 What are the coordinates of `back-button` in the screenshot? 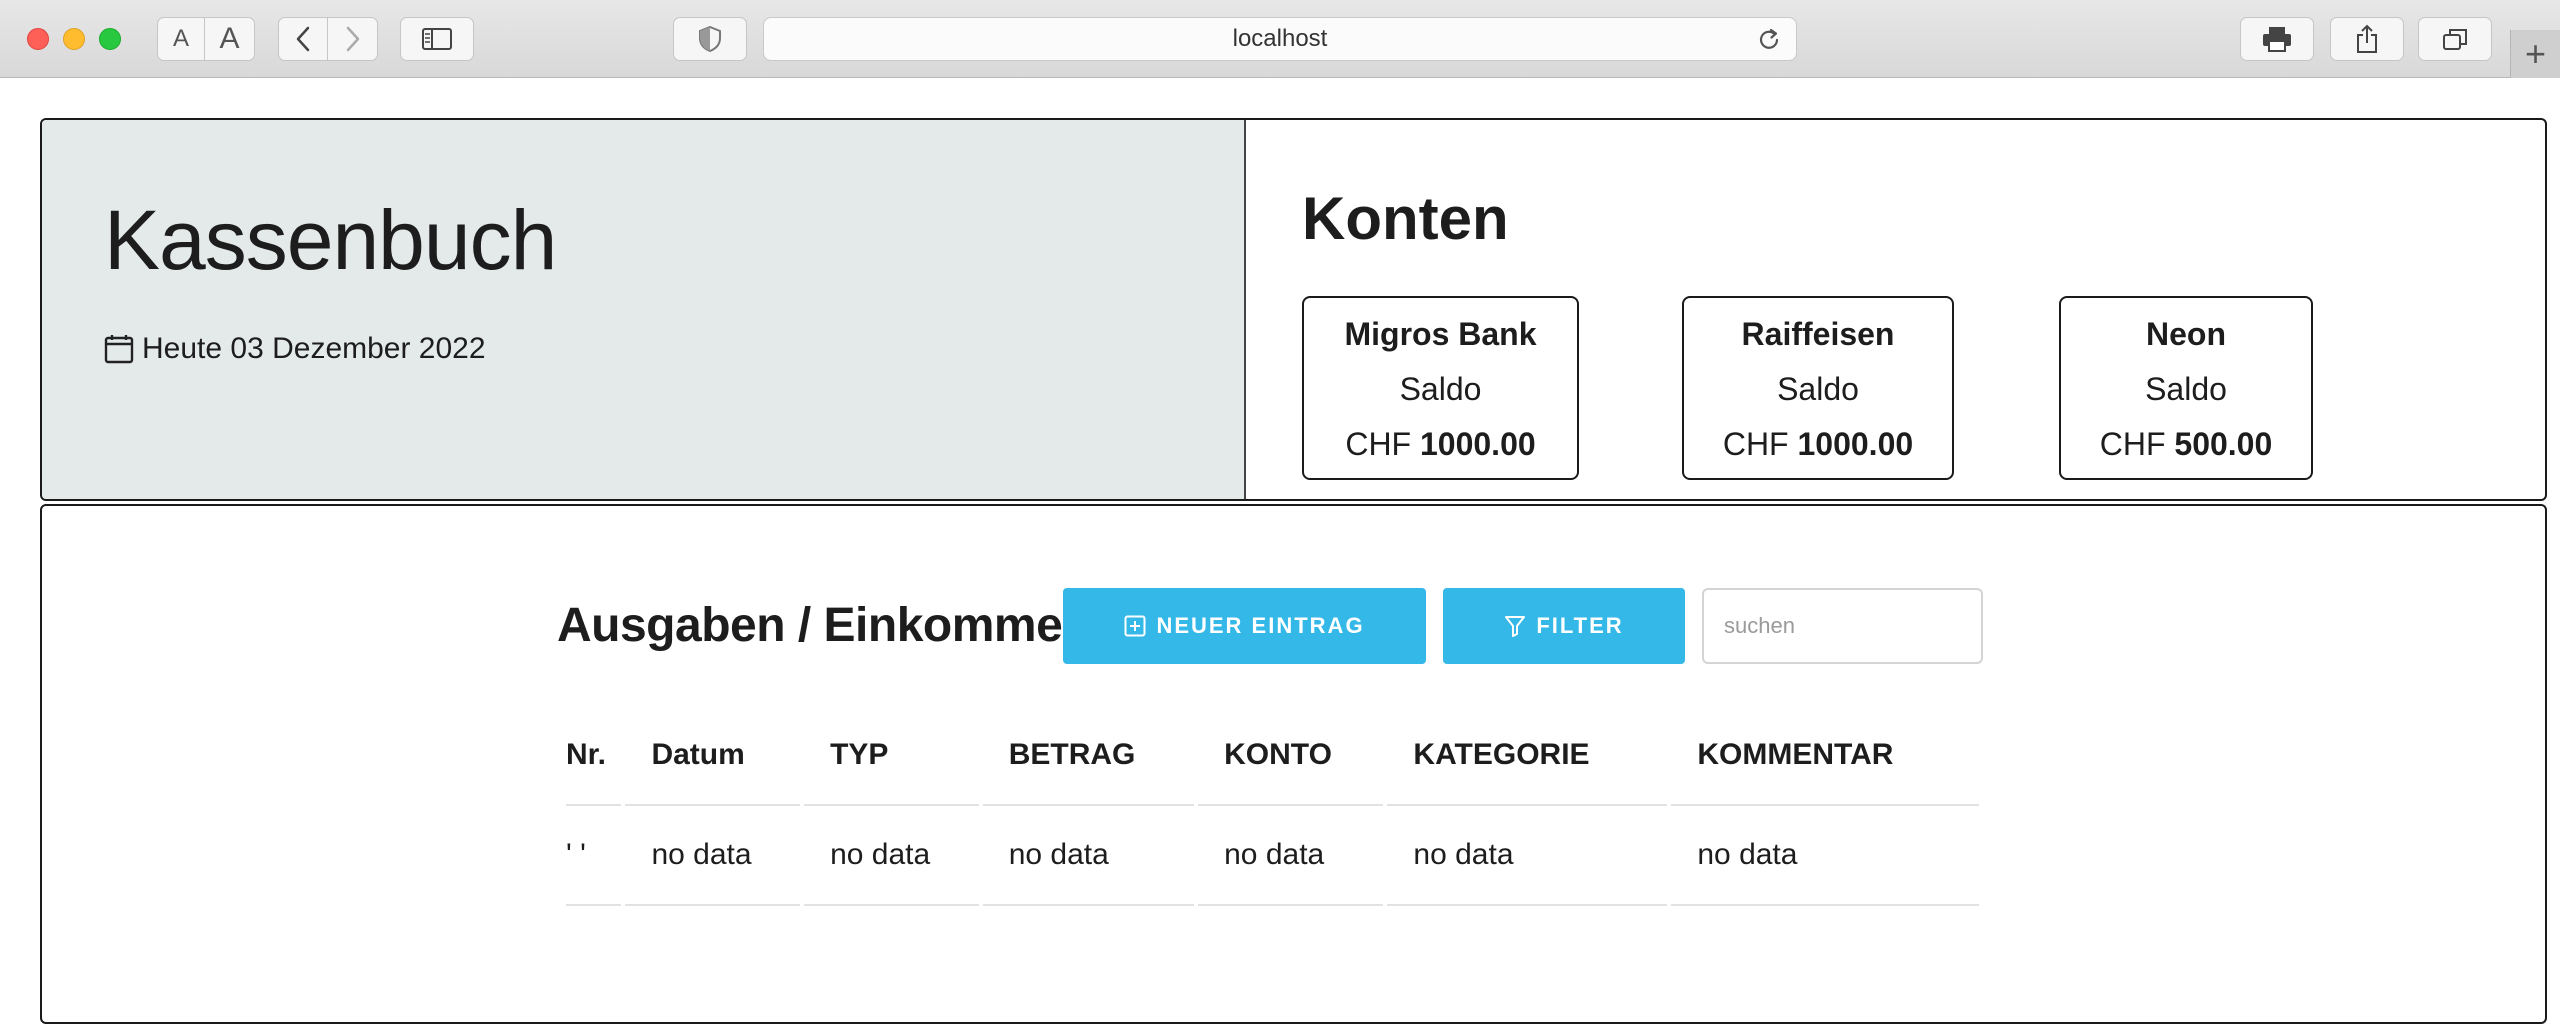 It's located at (303, 39).